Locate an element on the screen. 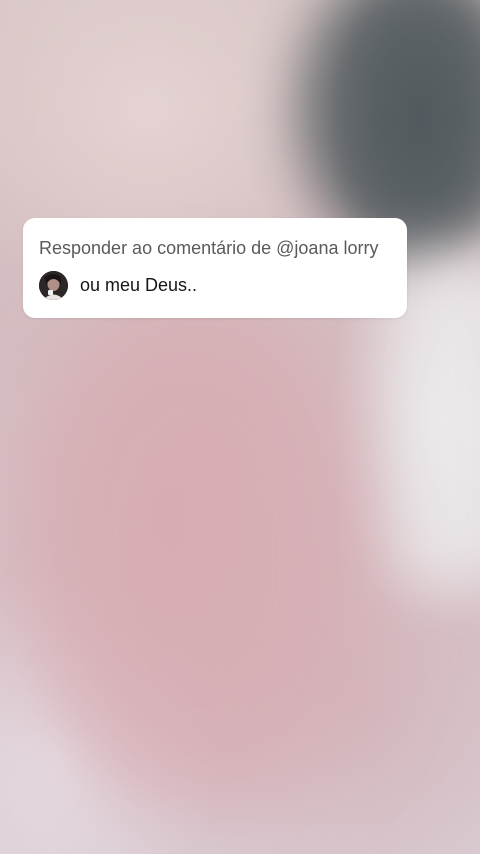  reply-comment-row: ou meu Deus.. is located at coordinates (118, 285).